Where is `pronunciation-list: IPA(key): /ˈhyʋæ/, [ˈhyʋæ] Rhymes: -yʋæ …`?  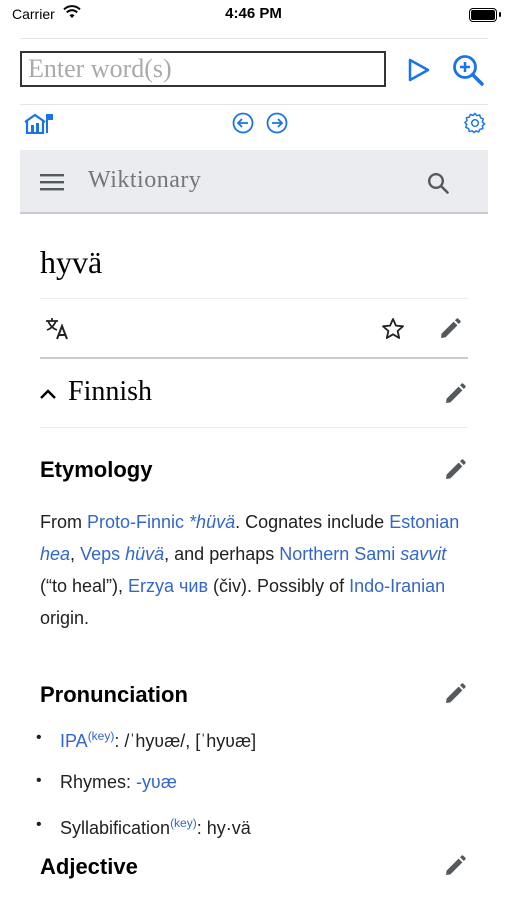 pronunciation-list: IPA(key): /ˈhyʋæ/, [ˈhyʋæ] Rhymes: -yʋæ … is located at coordinates (253, 786).